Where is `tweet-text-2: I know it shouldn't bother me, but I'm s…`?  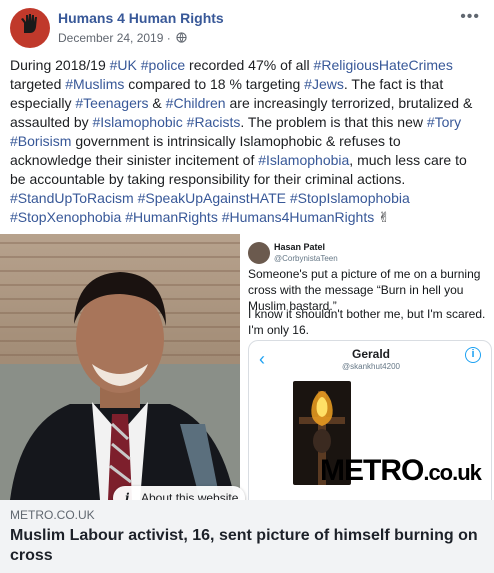 tweet-text-2: I know it shouldn't bother me, but I'm s… is located at coordinates (367, 322).